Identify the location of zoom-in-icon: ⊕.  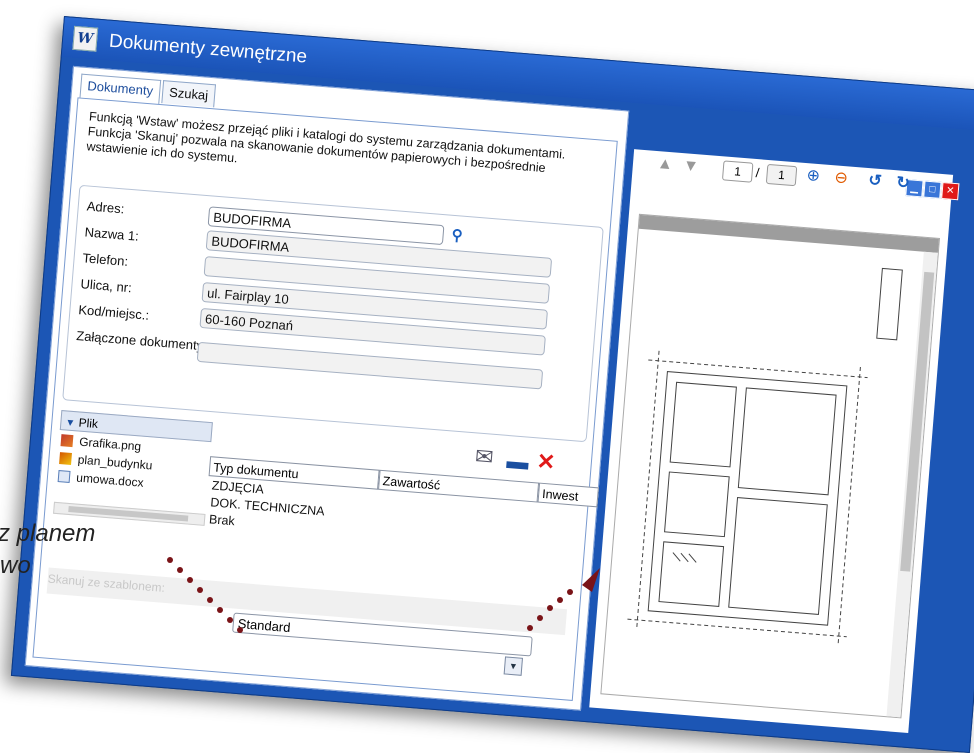
(813, 175).